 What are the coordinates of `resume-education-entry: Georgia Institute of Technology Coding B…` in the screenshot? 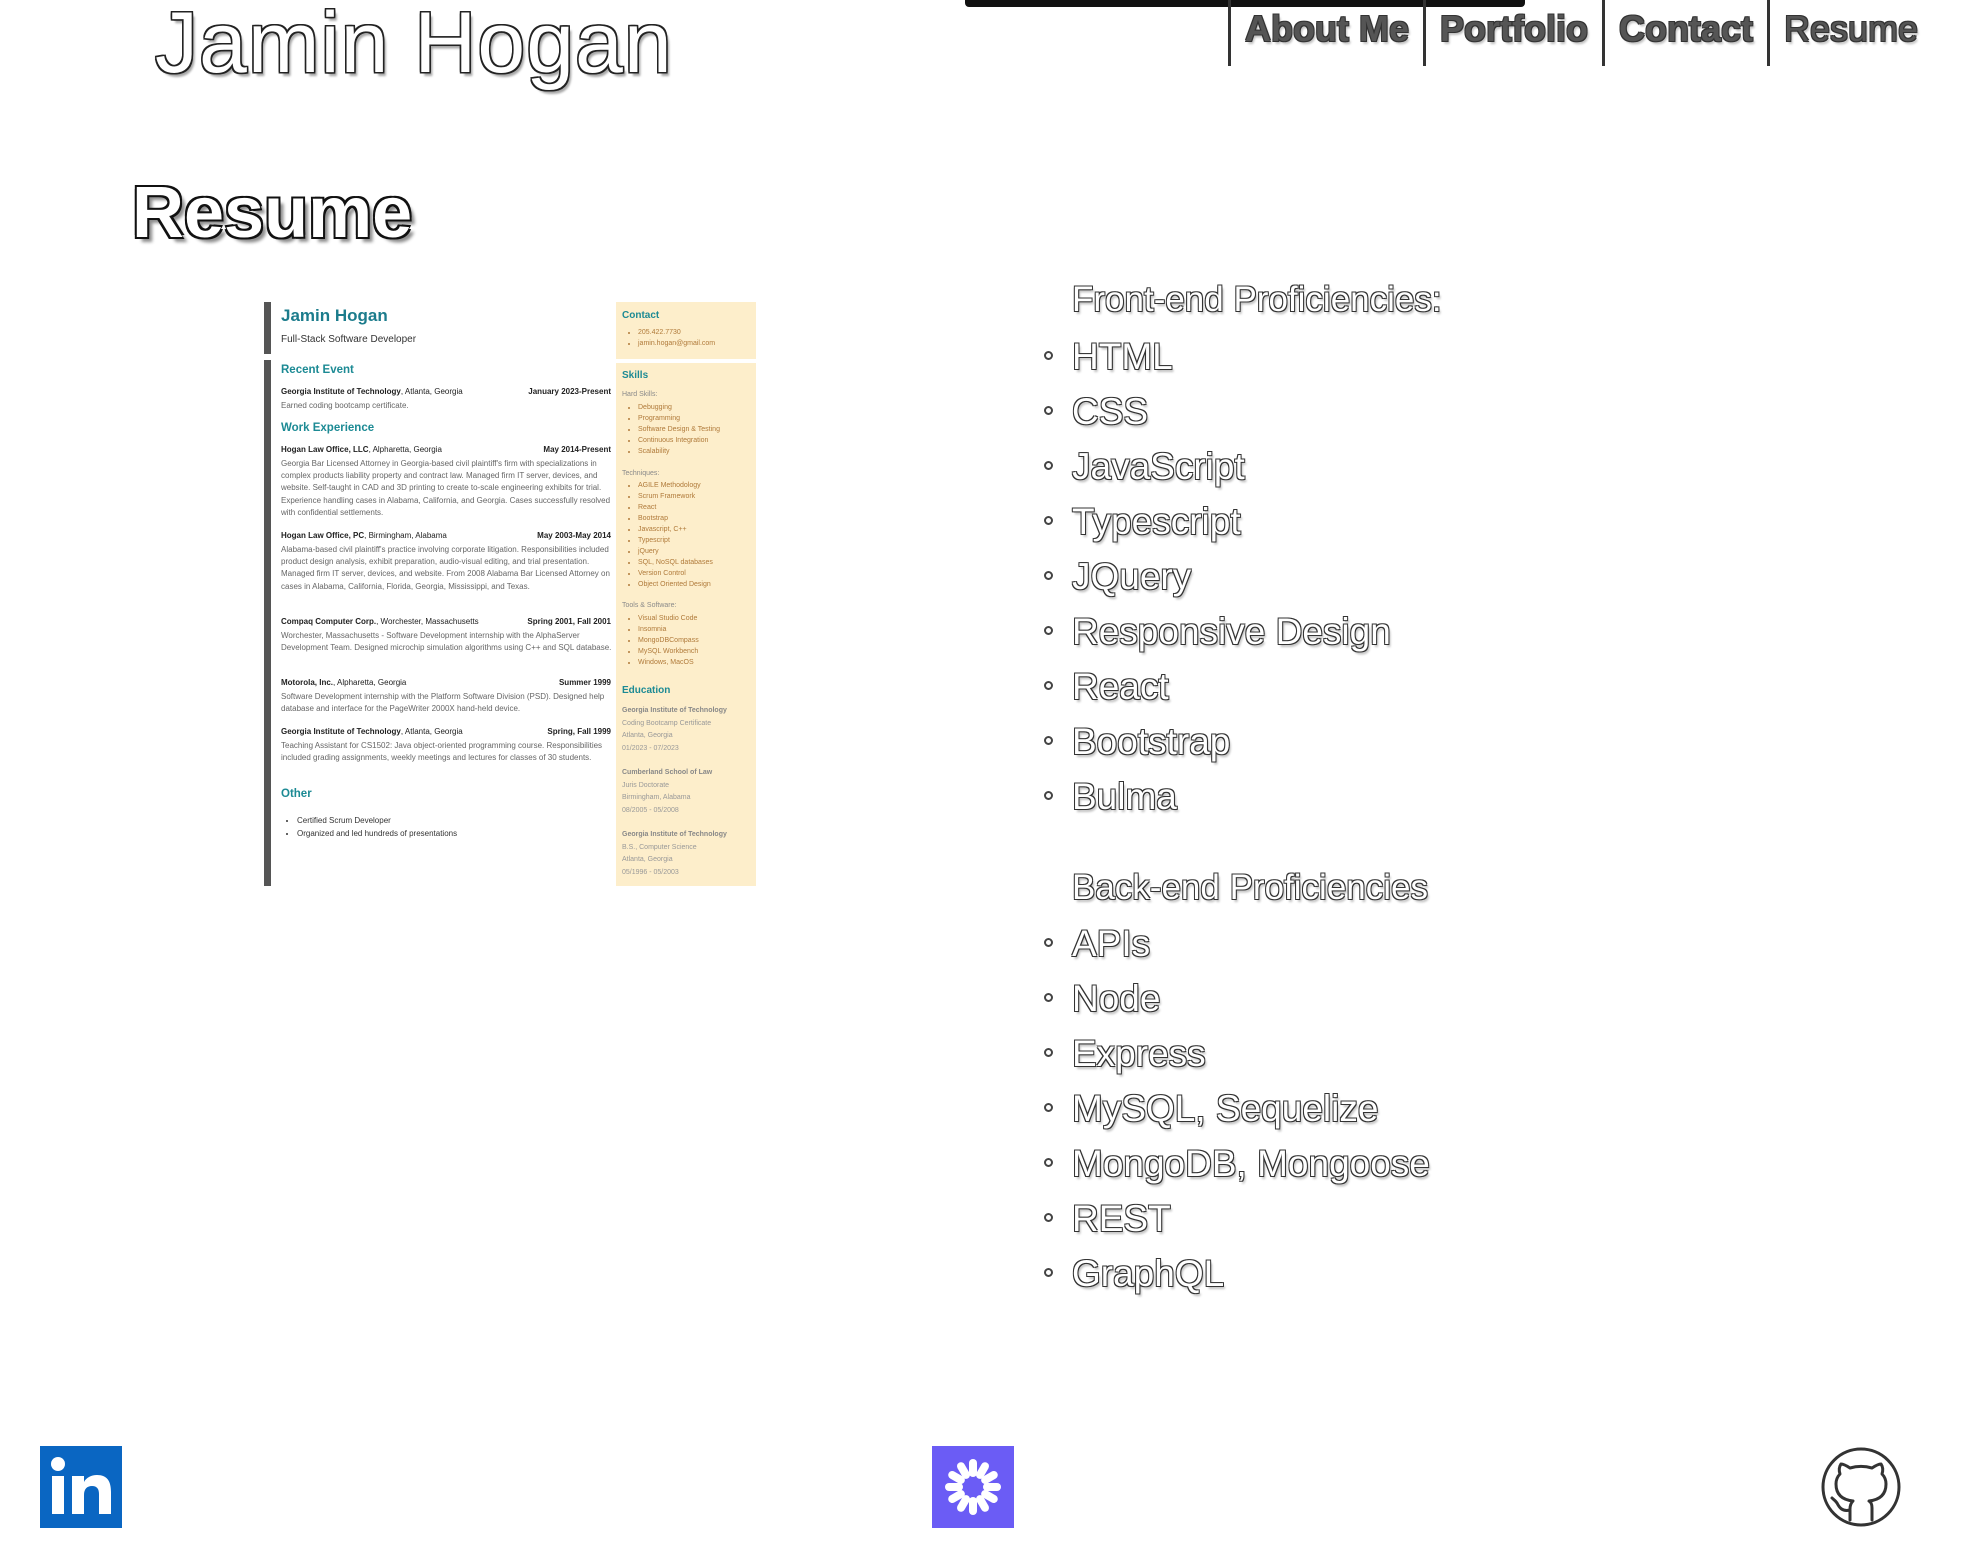 It's located at (674, 729).